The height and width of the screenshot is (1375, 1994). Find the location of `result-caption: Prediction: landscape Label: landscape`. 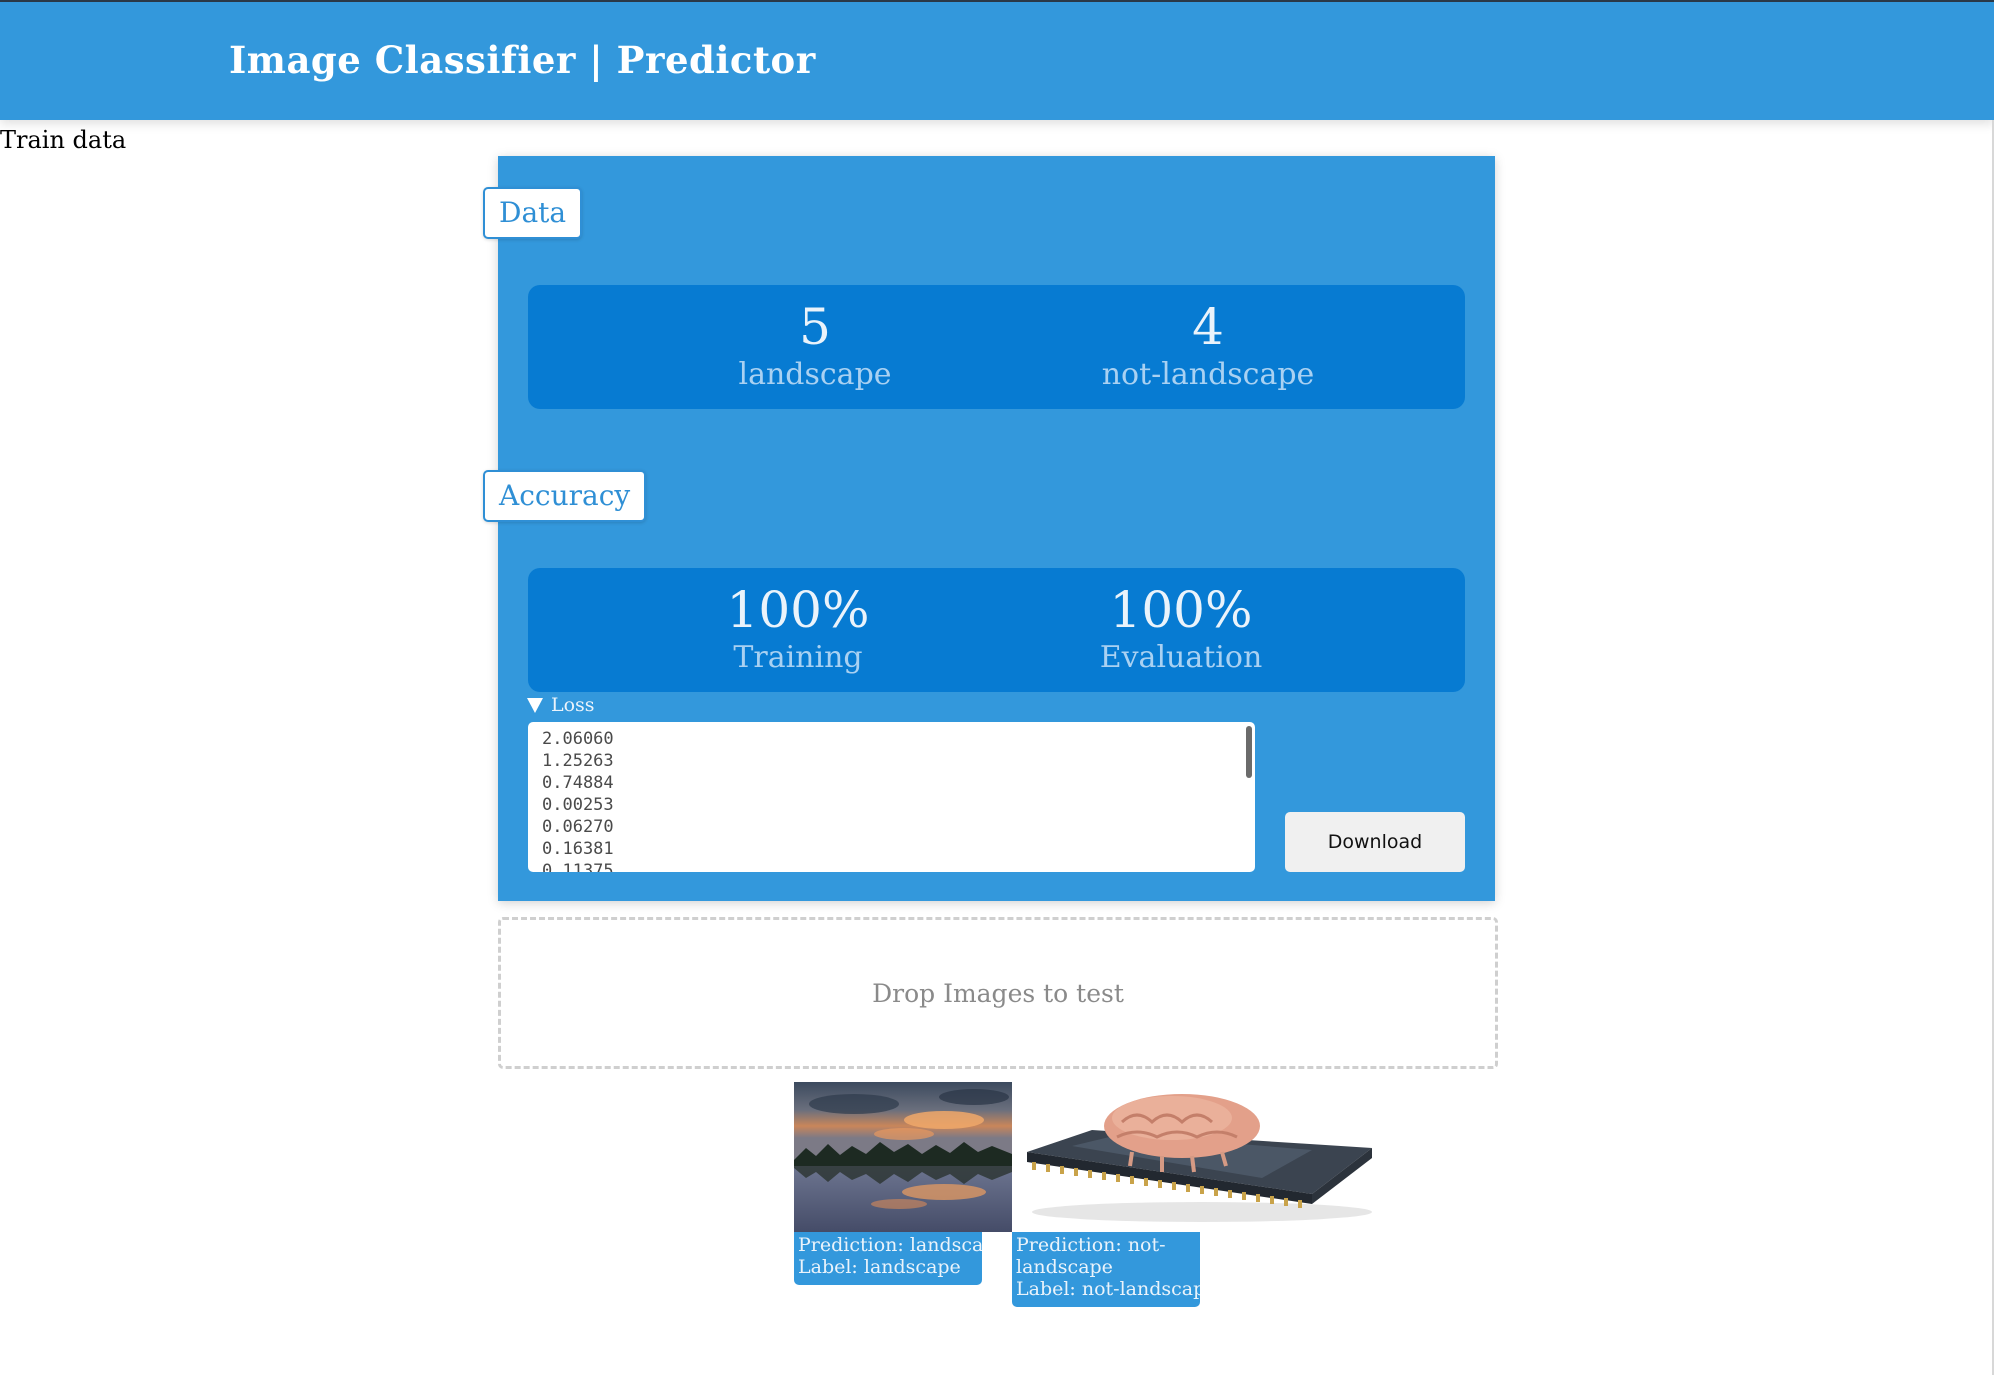

result-caption: Prediction: landscape Label: landscape is located at coordinates (888, 1258).